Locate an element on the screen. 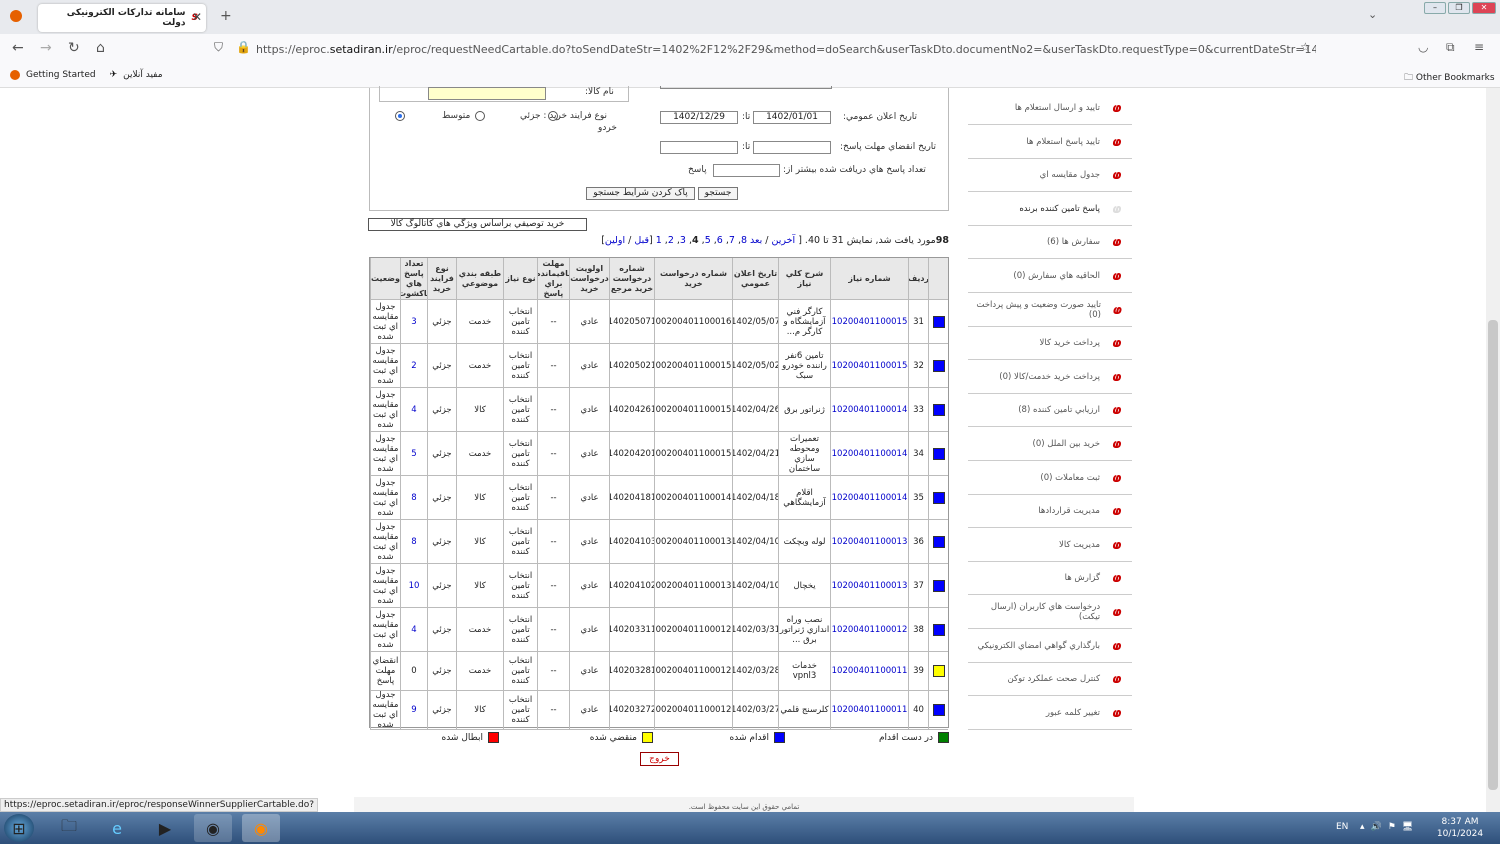  cell-resp: 10 is located at coordinates (413, 585).